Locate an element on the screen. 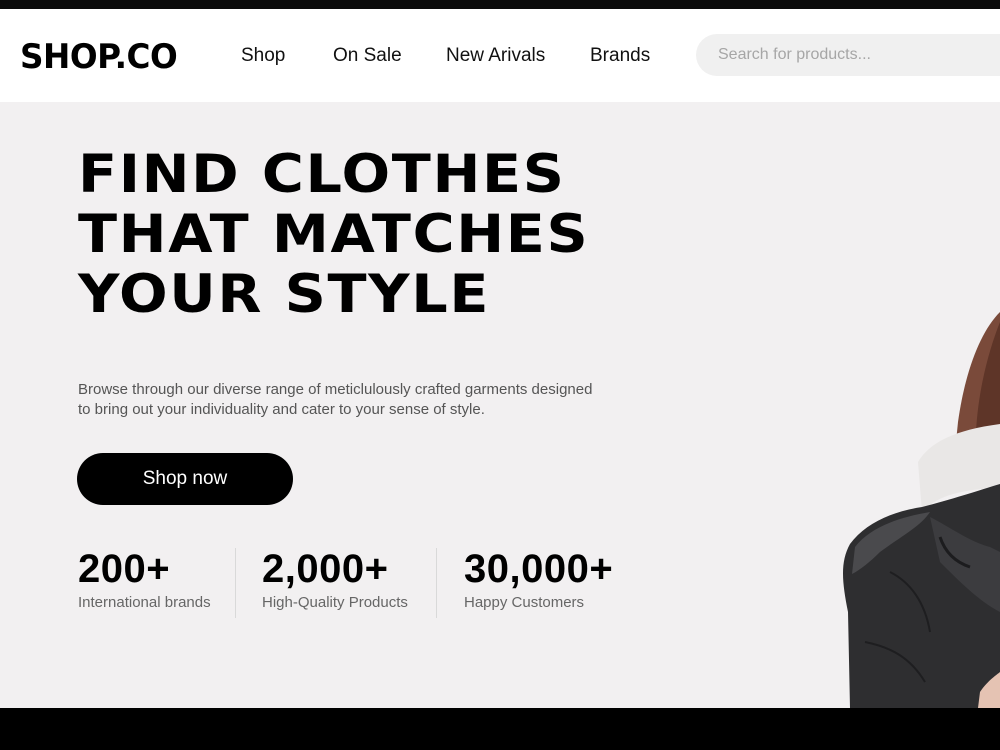 This screenshot has width=1000, height=750. nav-link-on-sale: On Sale is located at coordinates (367, 56).